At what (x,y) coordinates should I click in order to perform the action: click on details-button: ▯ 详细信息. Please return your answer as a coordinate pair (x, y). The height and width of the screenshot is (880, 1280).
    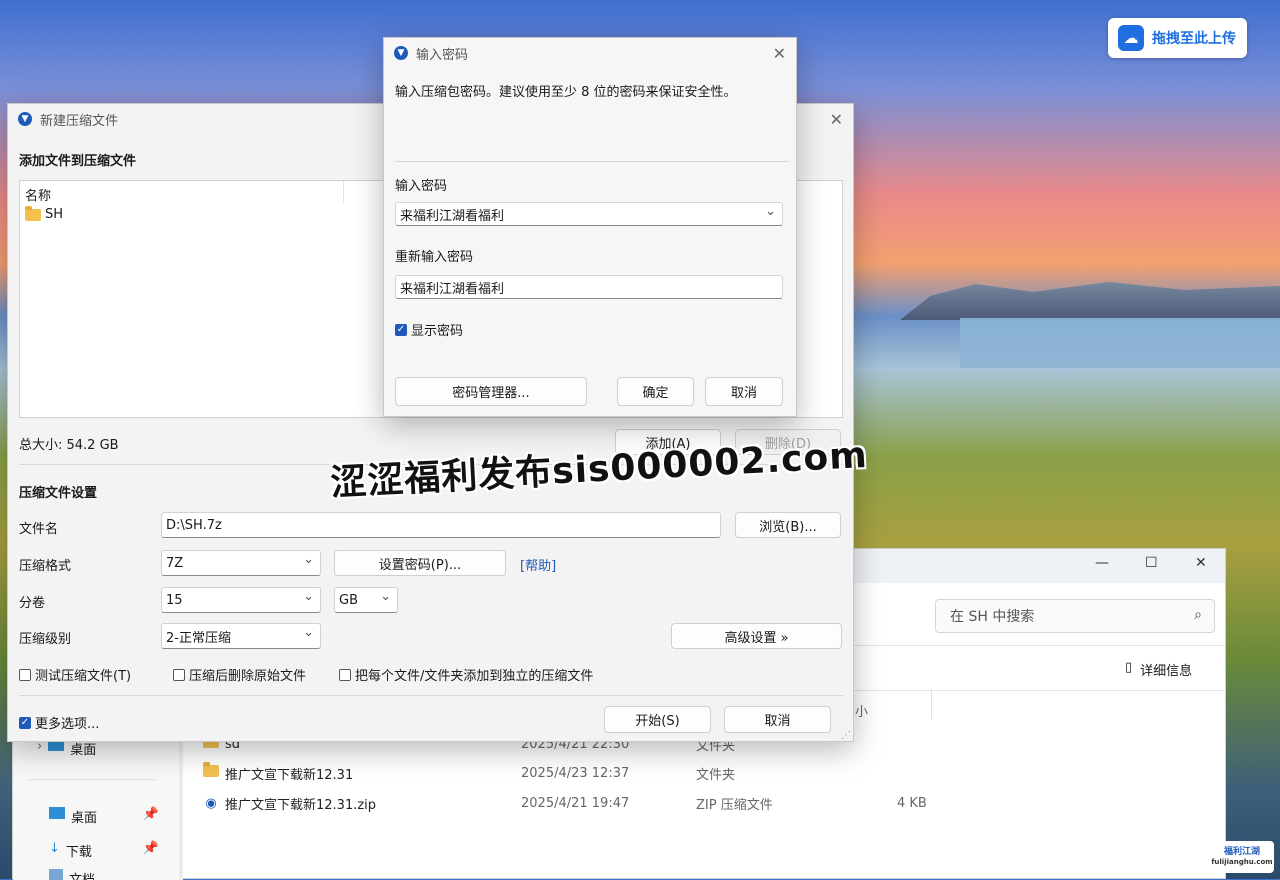
    Looking at the image, I should click on (1158, 669).